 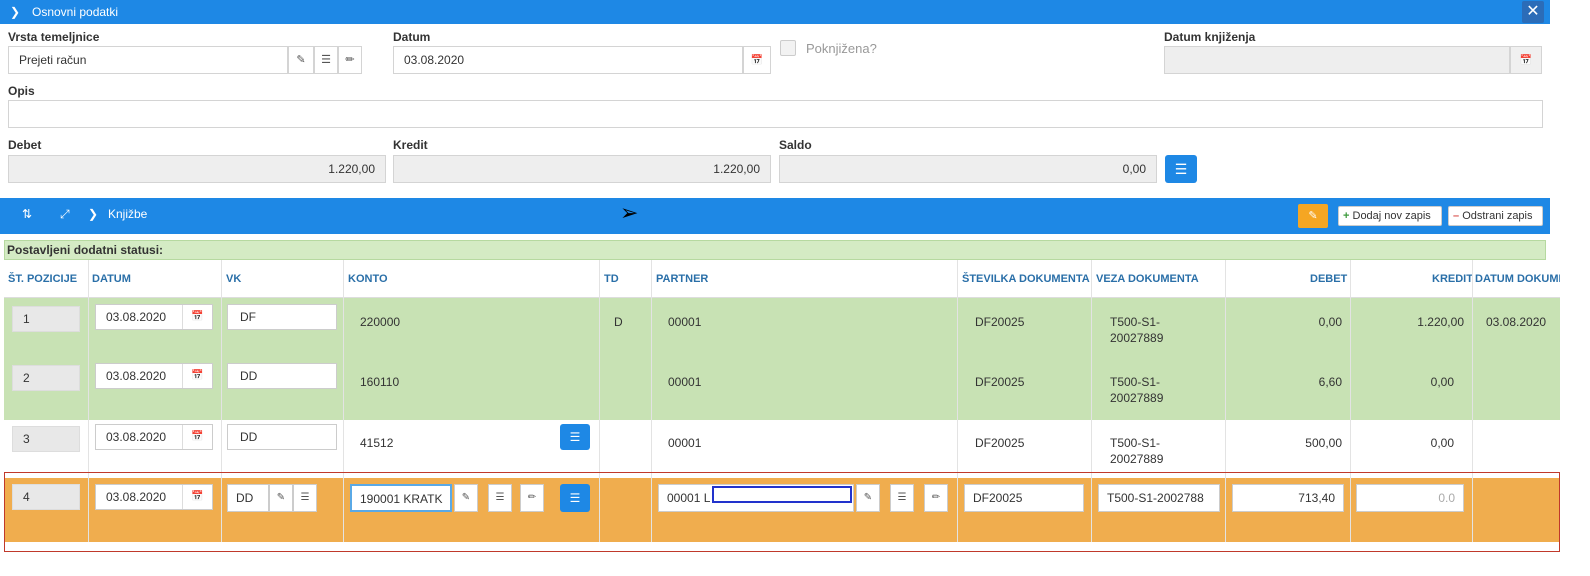 What do you see at coordinates (788, 48) in the screenshot?
I see `poknjizena-checkbox` at bounding box center [788, 48].